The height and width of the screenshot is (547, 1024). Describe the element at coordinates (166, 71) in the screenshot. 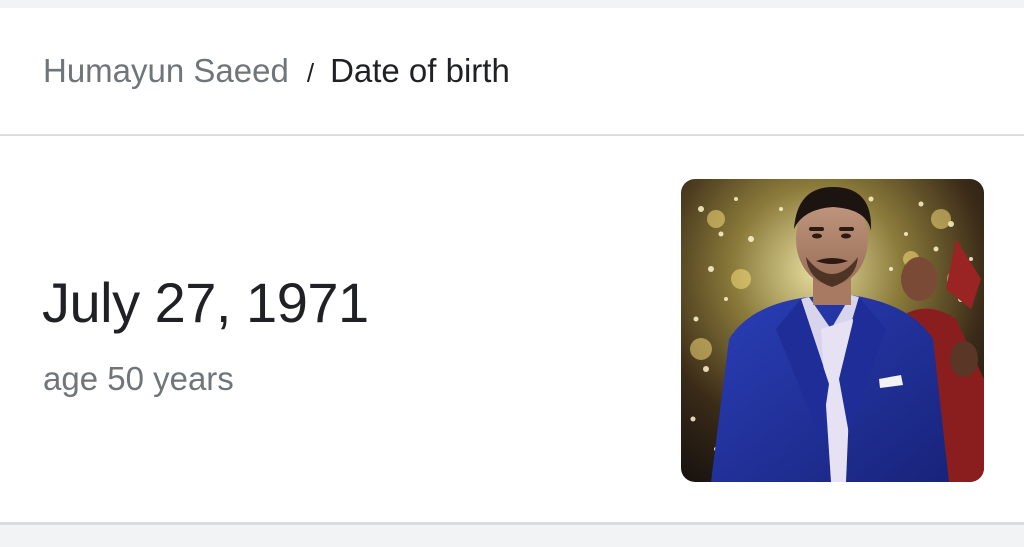

I see `breadcrumb-parent-link: Humayun Saeed` at that location.